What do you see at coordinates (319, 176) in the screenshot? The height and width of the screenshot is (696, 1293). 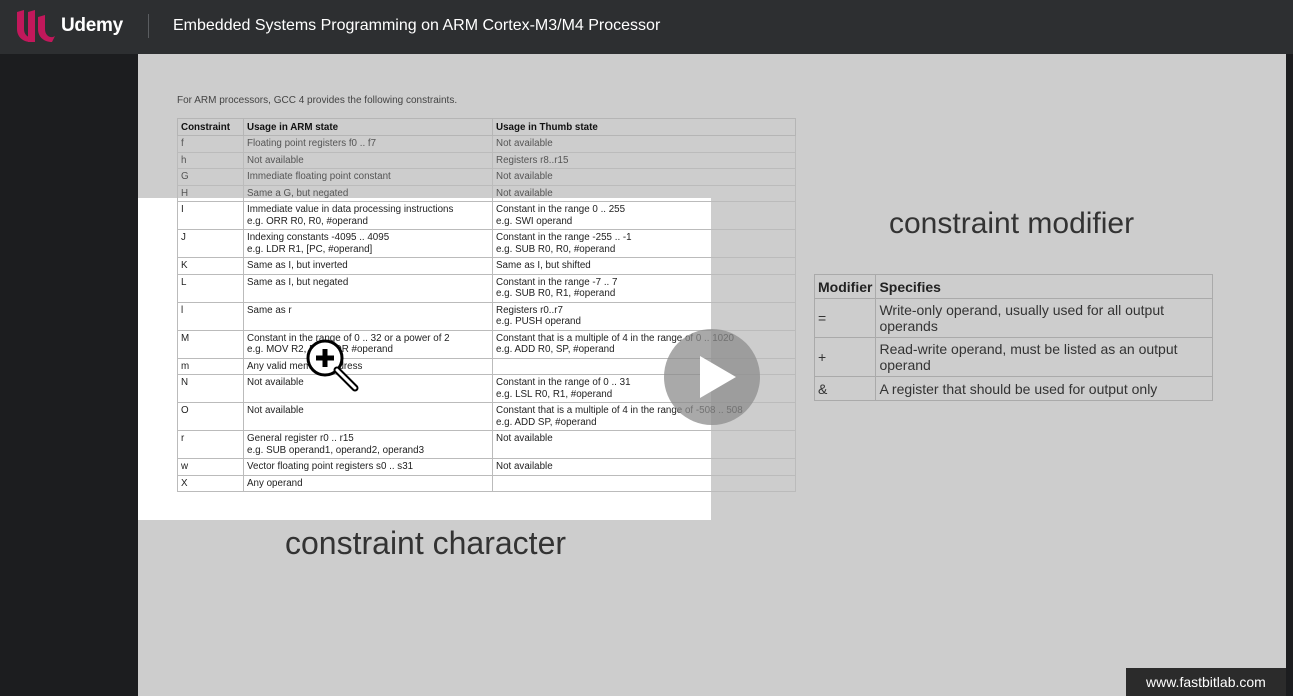 I see `arm-usage-cell-line: Immediate floating point constant` at bounding box center [319, 176].